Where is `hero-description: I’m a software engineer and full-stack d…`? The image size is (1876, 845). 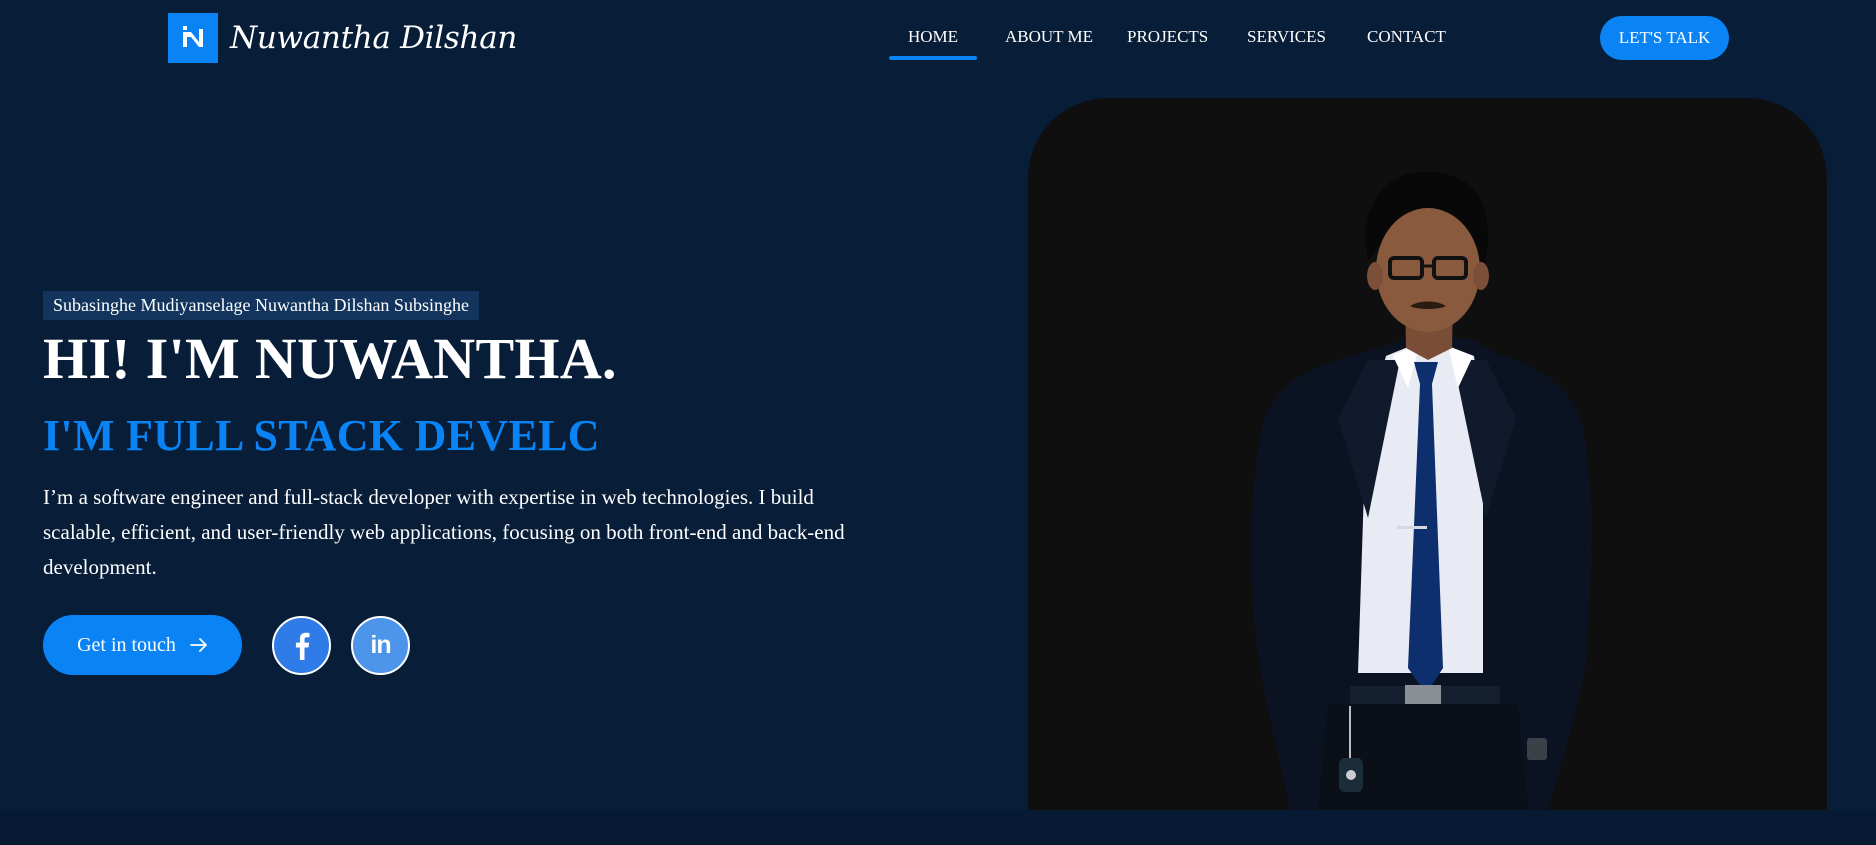 hero-description: I’m a software engineer and full-stack d… is located at coordinates (444, 532).